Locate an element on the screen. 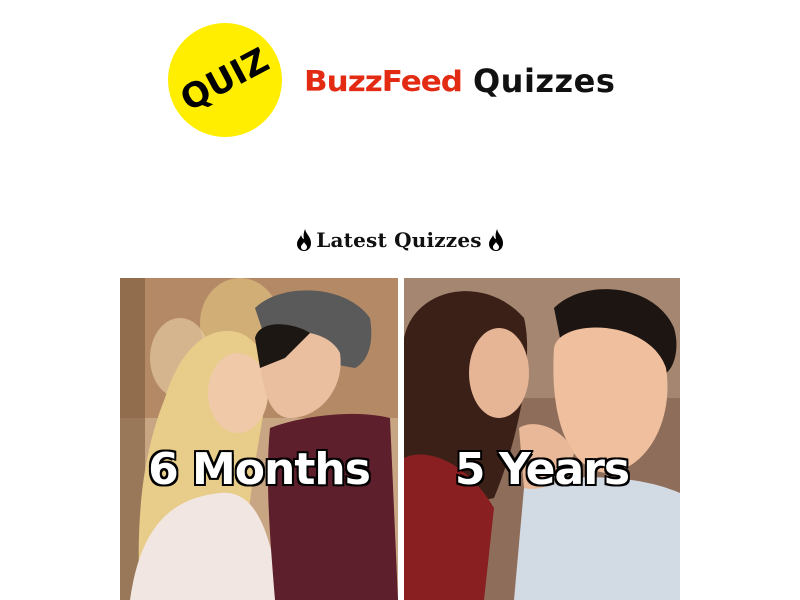 Image resolution: width=800 pixels, height=600 pixels. brand-buzzfeed-wordmark: BuzzFeed is located at coordinates (383, 82).